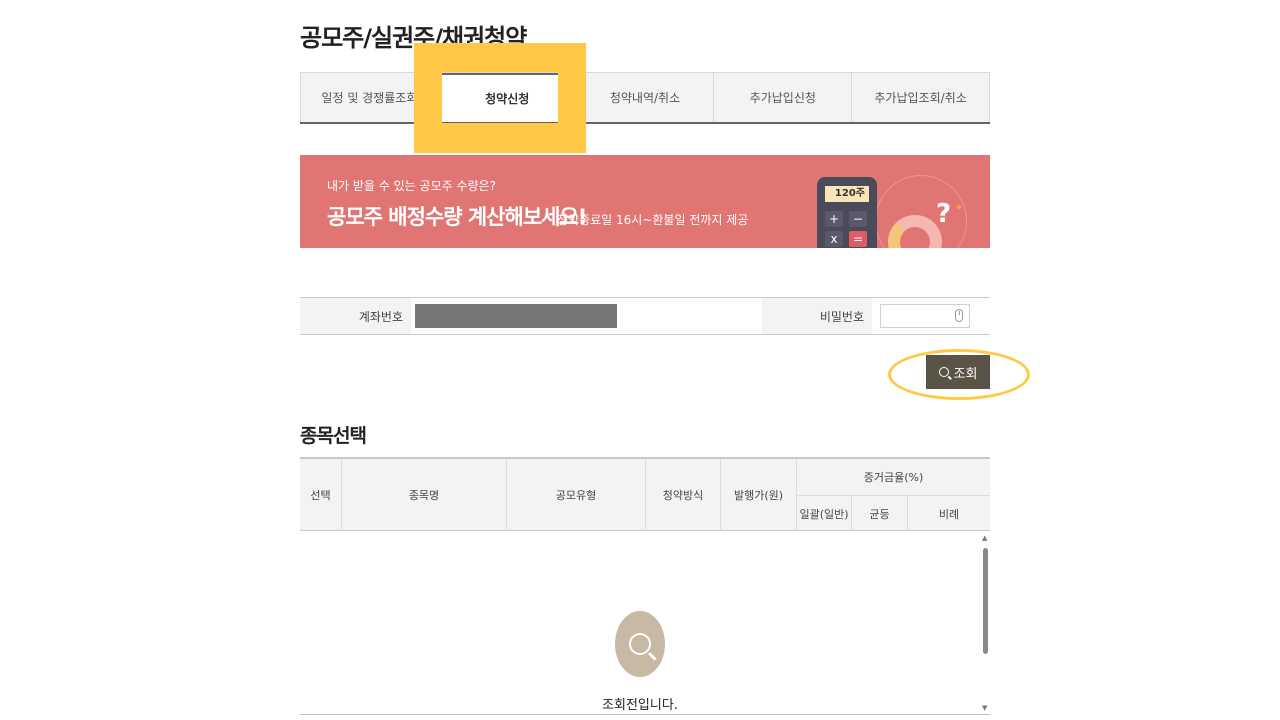 This screenshot has height=720, width=1280. Describe the element at coordinates (355, 316) in the screenshot. I see `account-number-label: 계좌번호` at that location.